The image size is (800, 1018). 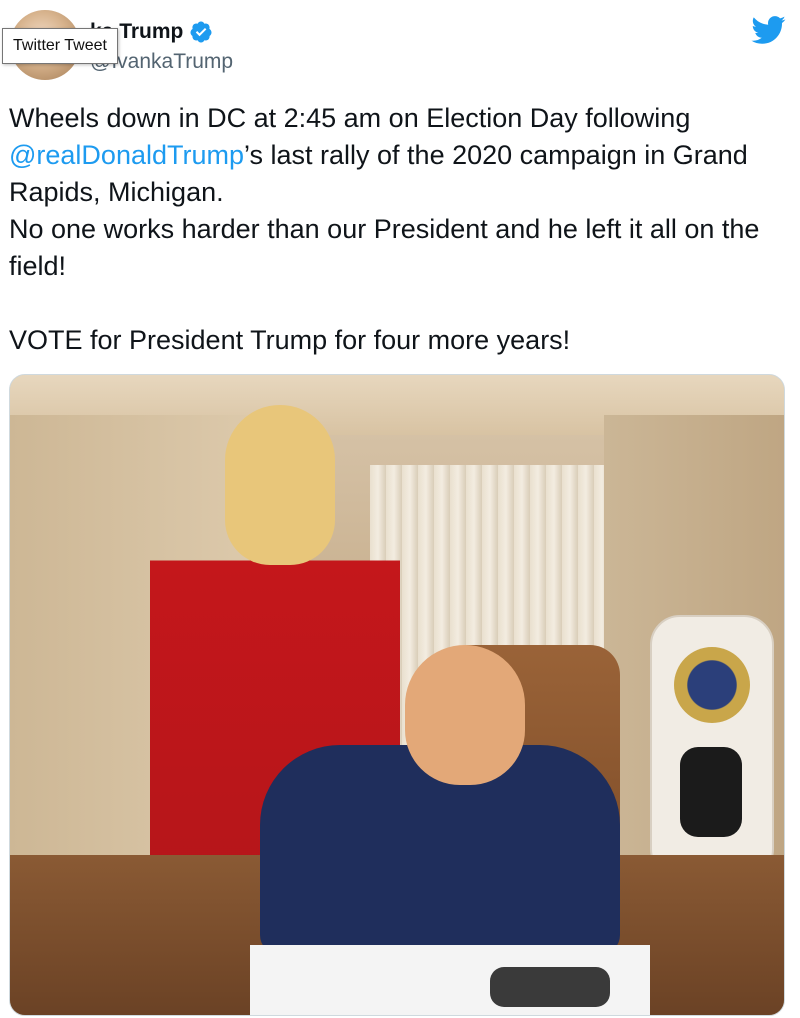 I want to click on photo-window-panel, so click(x=712, y=747).